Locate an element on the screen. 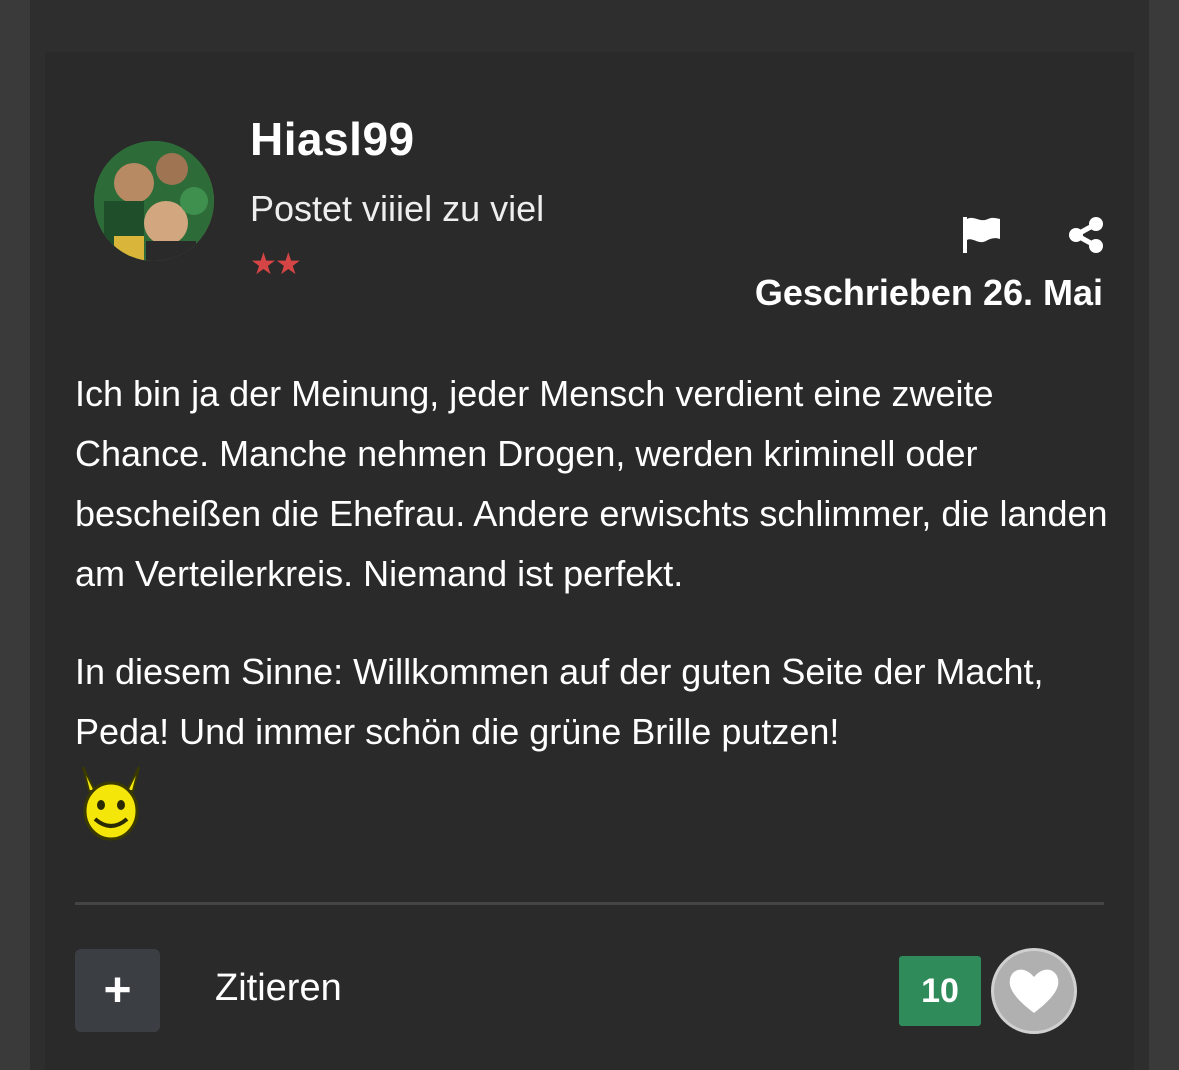  heart-icon is located at coordinates (1034, 991).